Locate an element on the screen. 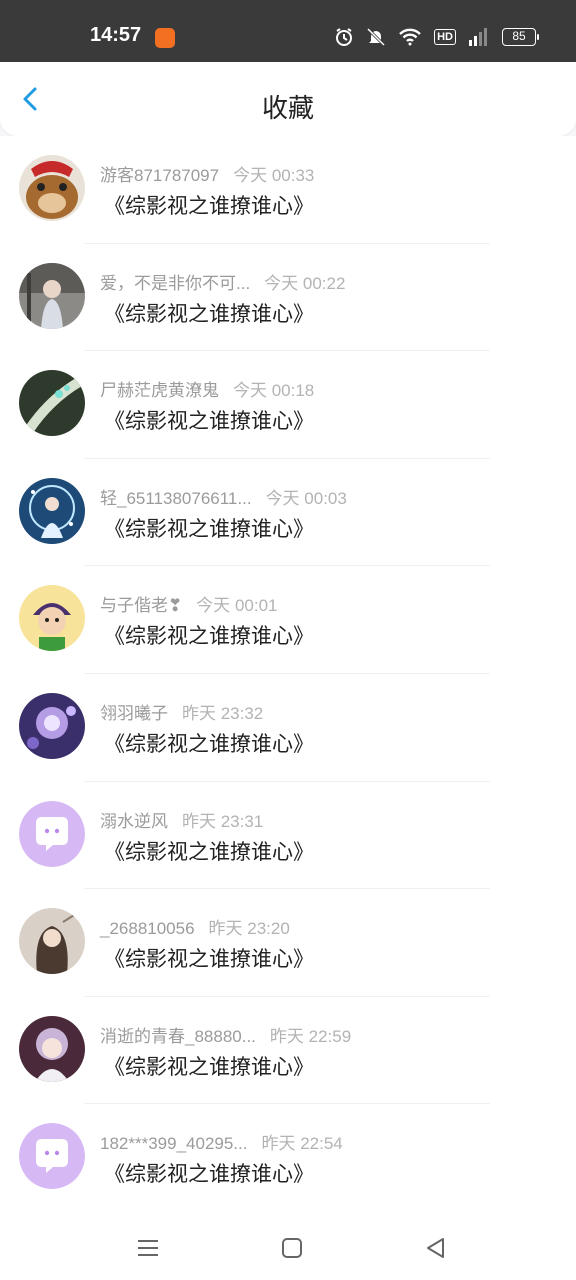 Image resolution: width=576 pixels, height=1280 pixels. timestamp: 今天 00:18 is located at coordinates (274, 391).